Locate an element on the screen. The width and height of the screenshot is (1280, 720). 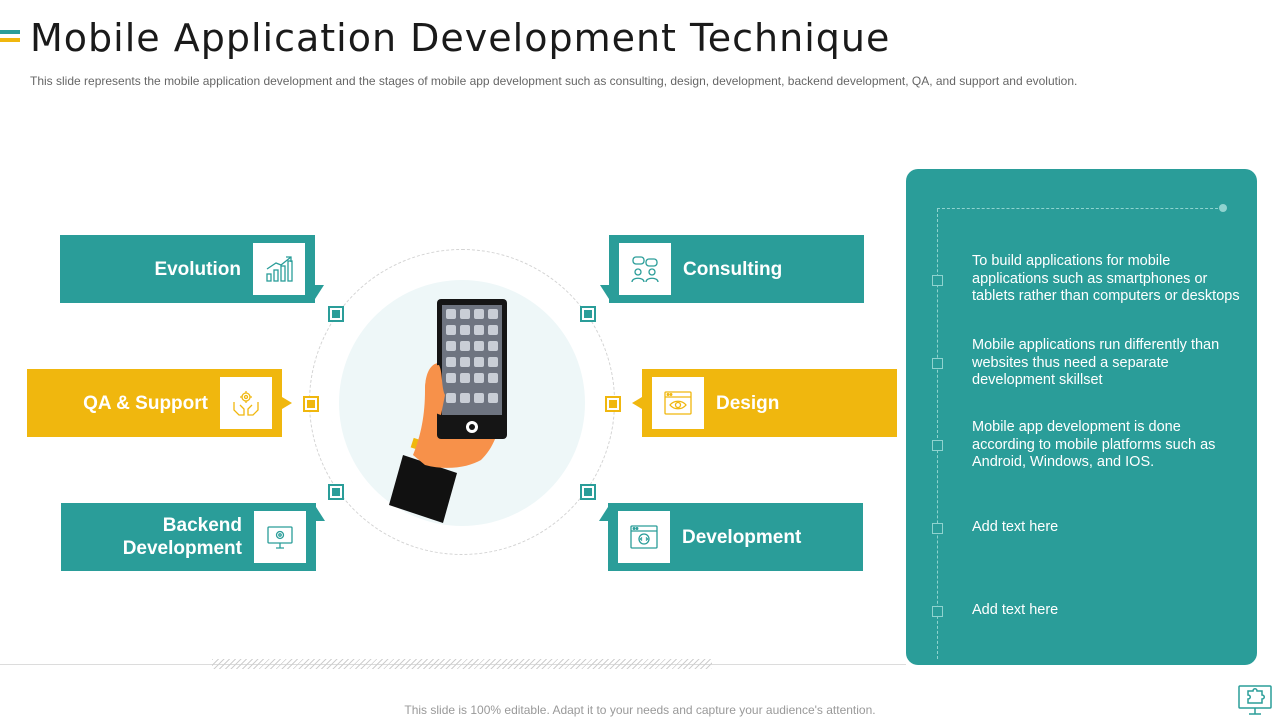
stage-evolution-label: Evolution is located at coordinates (197, 269).